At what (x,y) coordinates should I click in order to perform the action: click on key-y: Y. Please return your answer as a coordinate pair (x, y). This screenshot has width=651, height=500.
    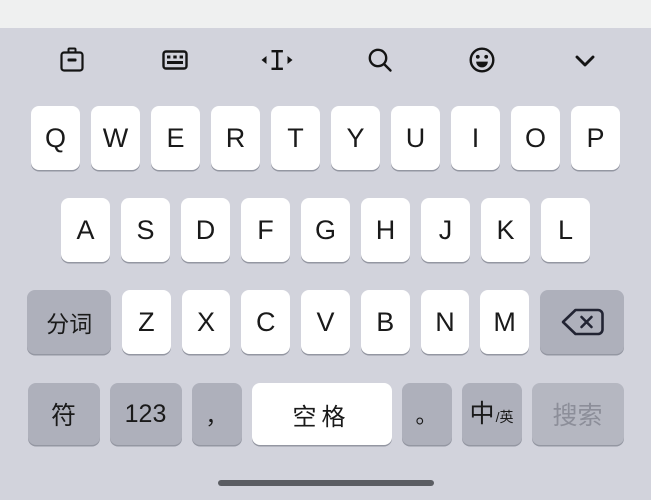
    Looking at the image, I should click on (355, 138).